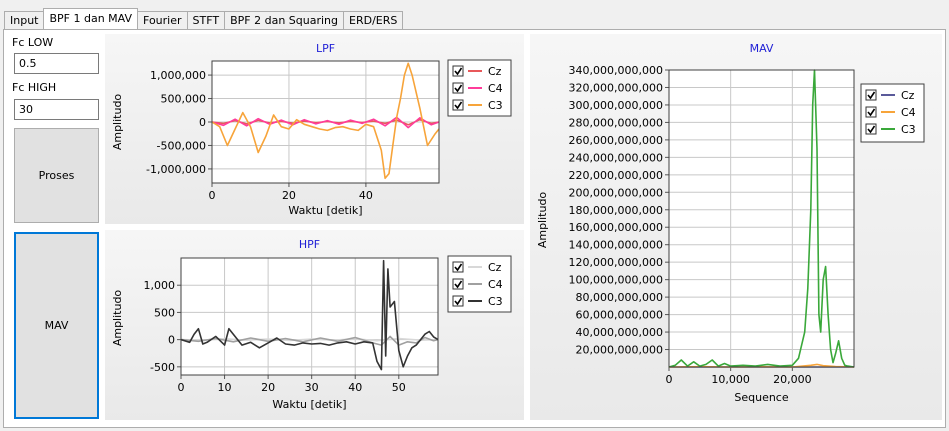 The width and height of the screenshot is (949, 431). What do you see at coordinates (325, 210) in the screenshot?
I see `lpf-x-axis-label: Waktu [detik]` at bounding box center [325, 210].